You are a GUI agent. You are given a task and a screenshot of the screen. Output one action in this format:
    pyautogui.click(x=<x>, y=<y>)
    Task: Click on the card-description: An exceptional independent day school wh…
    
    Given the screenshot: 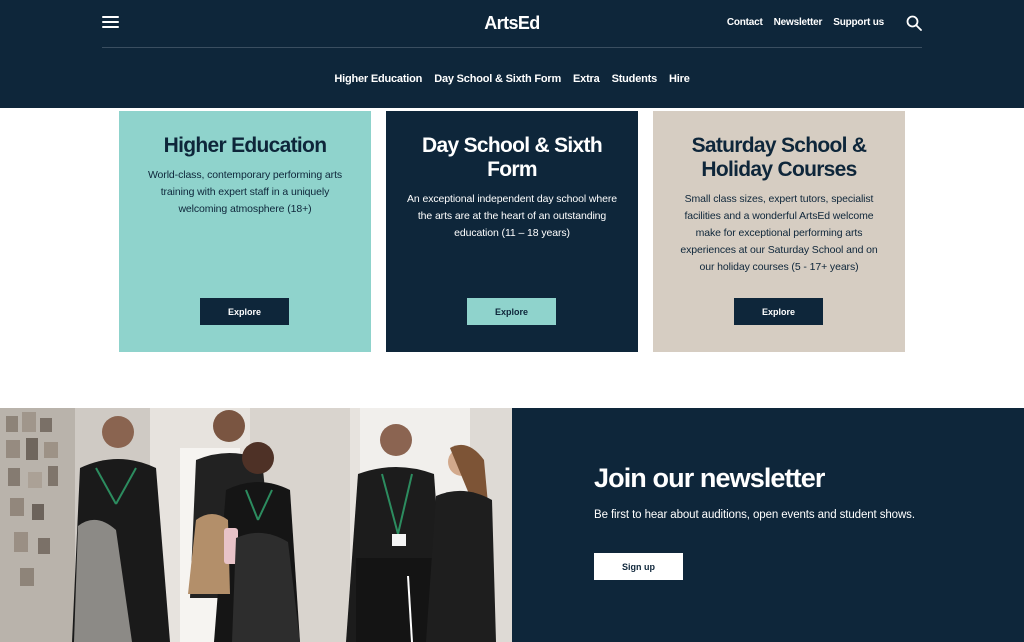 What is the action you would take?
    pyautogui.click(x=512, y=216)
    